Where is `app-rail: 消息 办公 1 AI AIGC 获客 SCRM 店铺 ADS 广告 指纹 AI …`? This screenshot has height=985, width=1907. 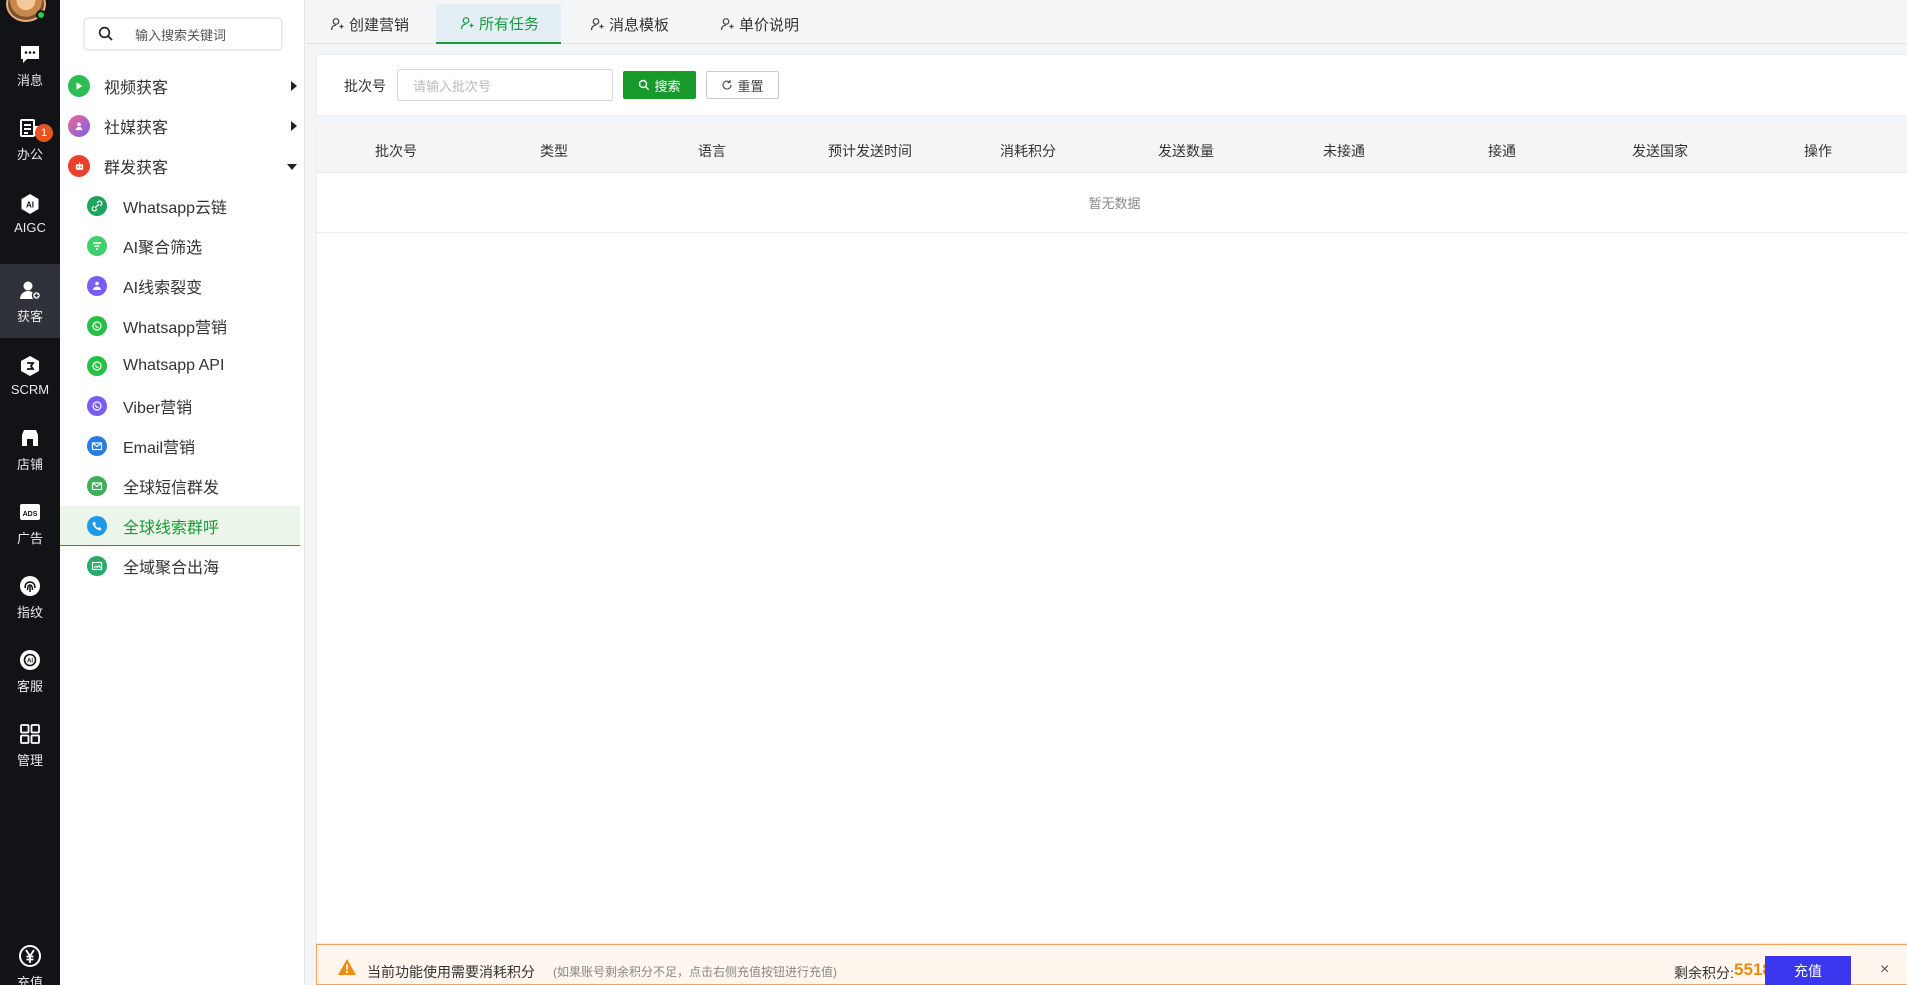 app-rail: 消息 办公 1 AI AIGC 获客 SCRM 店铺 ADS 广告 指纹 AI … is located at coordinates (30, 492).